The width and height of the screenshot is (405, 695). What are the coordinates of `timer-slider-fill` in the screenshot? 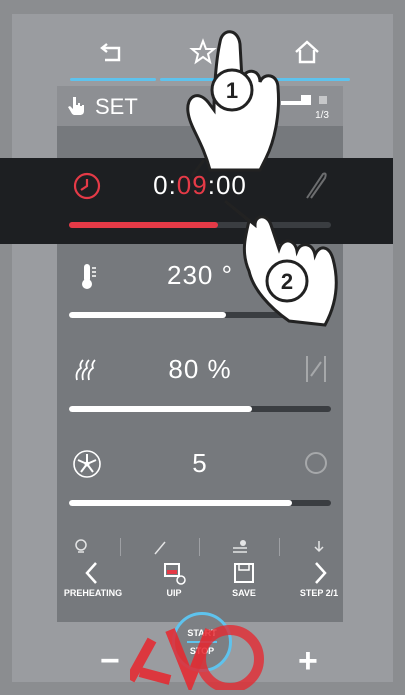 It's located at (144, 225).